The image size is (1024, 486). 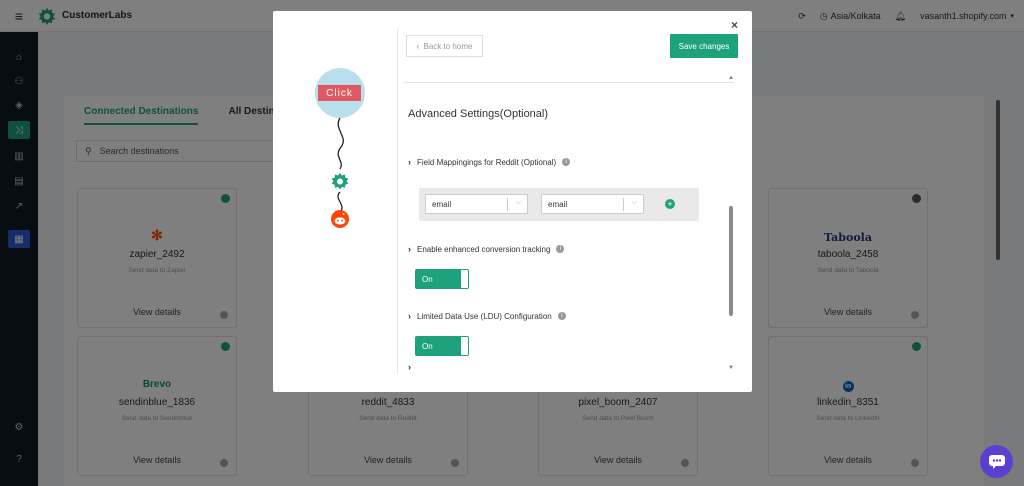 I want to click on source-field-value: email, so click(x=442, y=204).